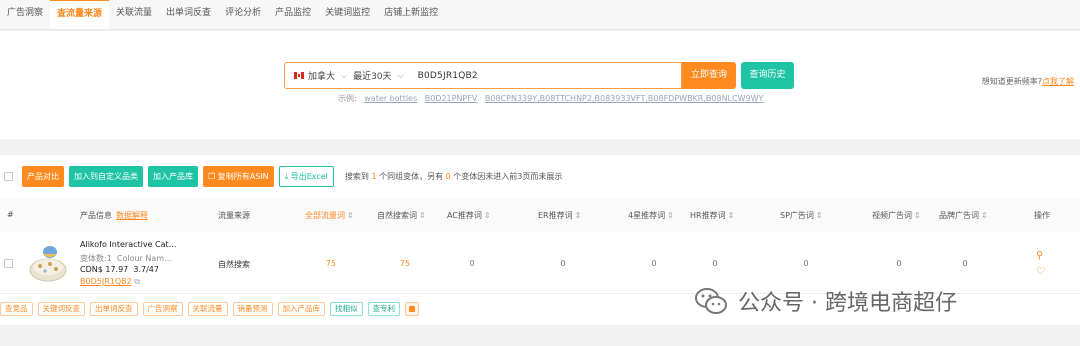 The width and height of the screenshot is (1080, 346). I want to click on search-icon: ⚲, so click(1039, 255).